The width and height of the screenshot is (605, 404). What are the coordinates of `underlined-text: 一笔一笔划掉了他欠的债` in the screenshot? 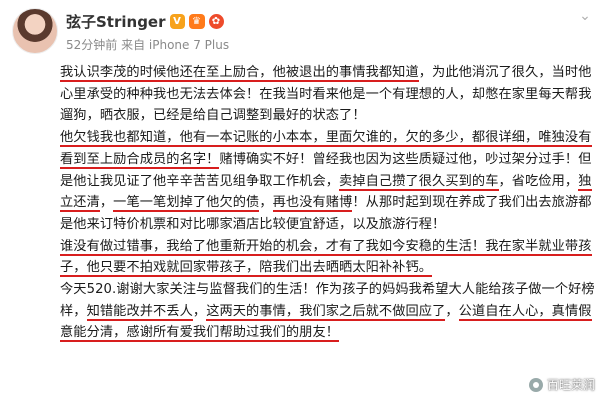 It's located at (186, 204).